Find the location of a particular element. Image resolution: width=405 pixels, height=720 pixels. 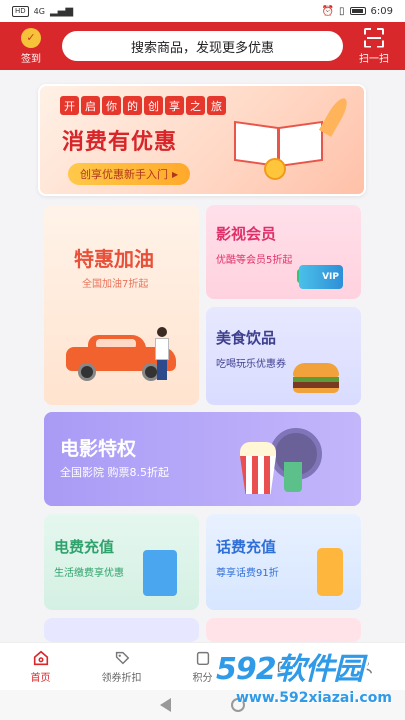

search-placeholder: 搜索商品，发现更多优惠 is located at coordinates (202, 48).